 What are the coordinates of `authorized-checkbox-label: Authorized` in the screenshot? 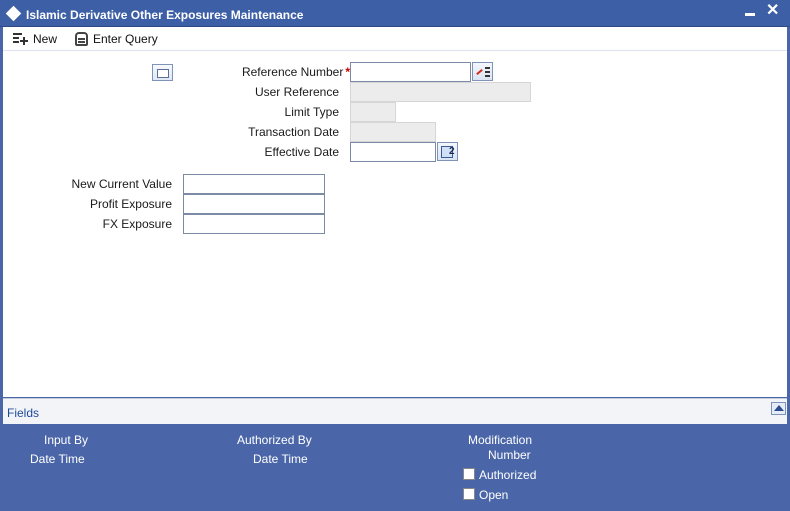 It's located at (508, 475).